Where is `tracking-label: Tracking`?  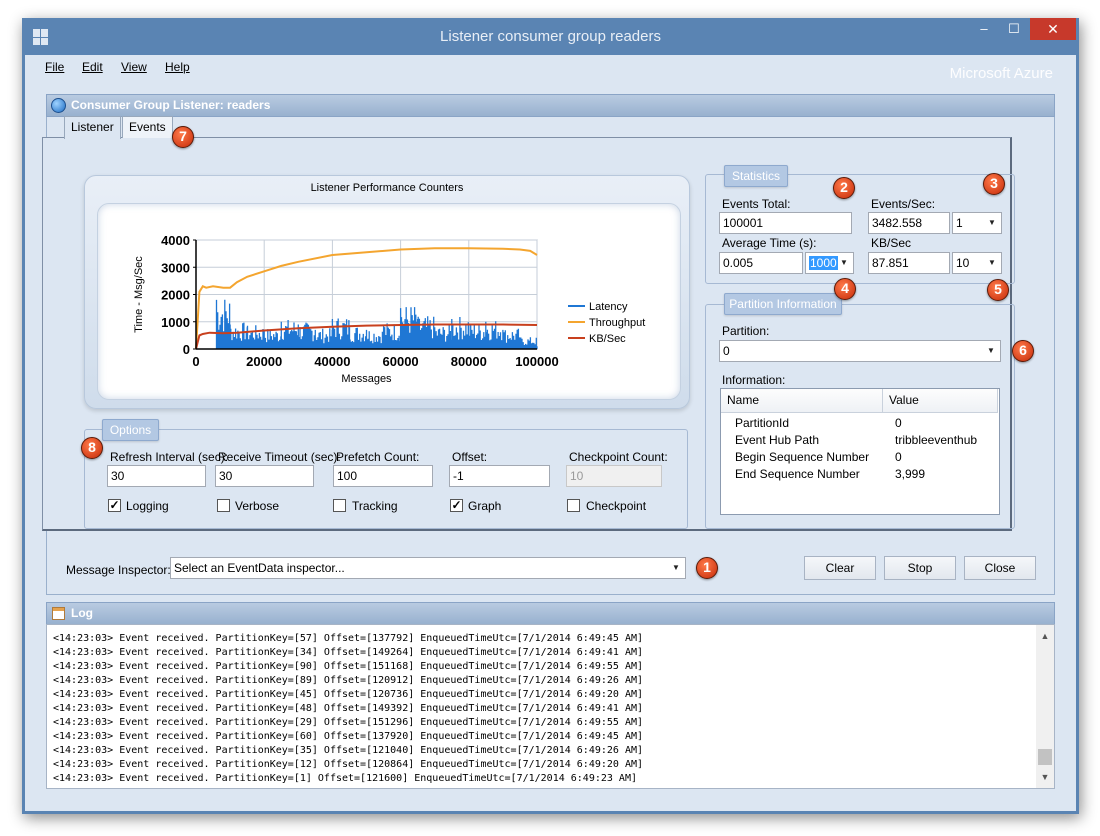
tracking-label: Tracking is located at coordinates (375, 506).